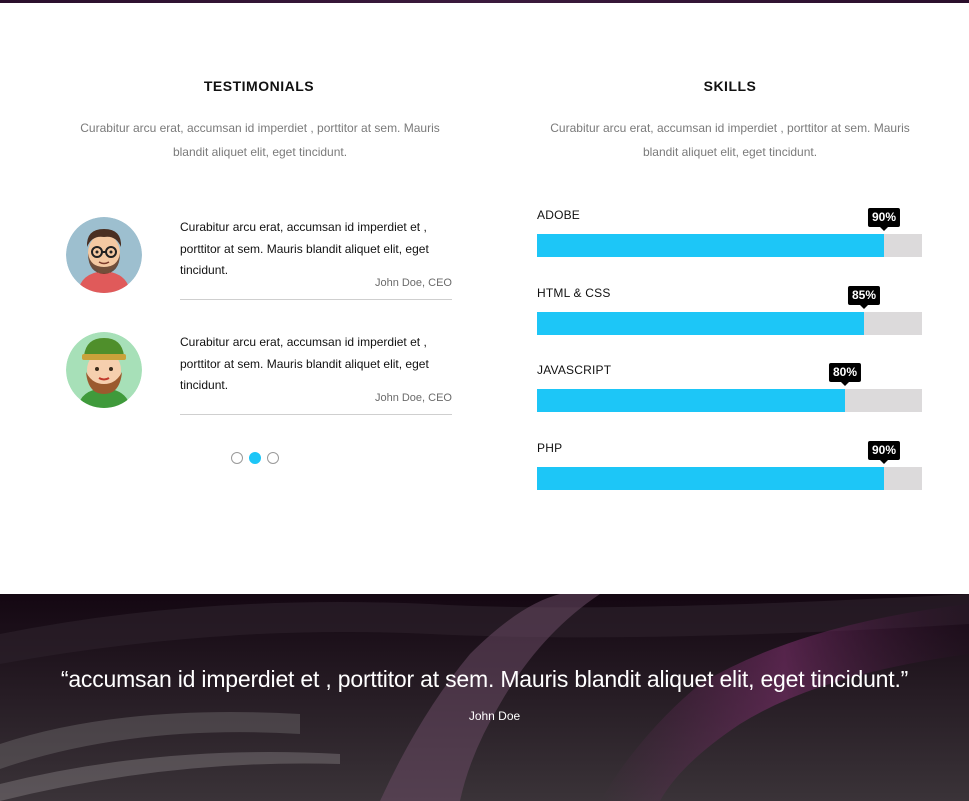 This screenshot has height=801, width=969. Describe the element at coordinates (484, 1) in the screenshot. I see `top-border` at that location.